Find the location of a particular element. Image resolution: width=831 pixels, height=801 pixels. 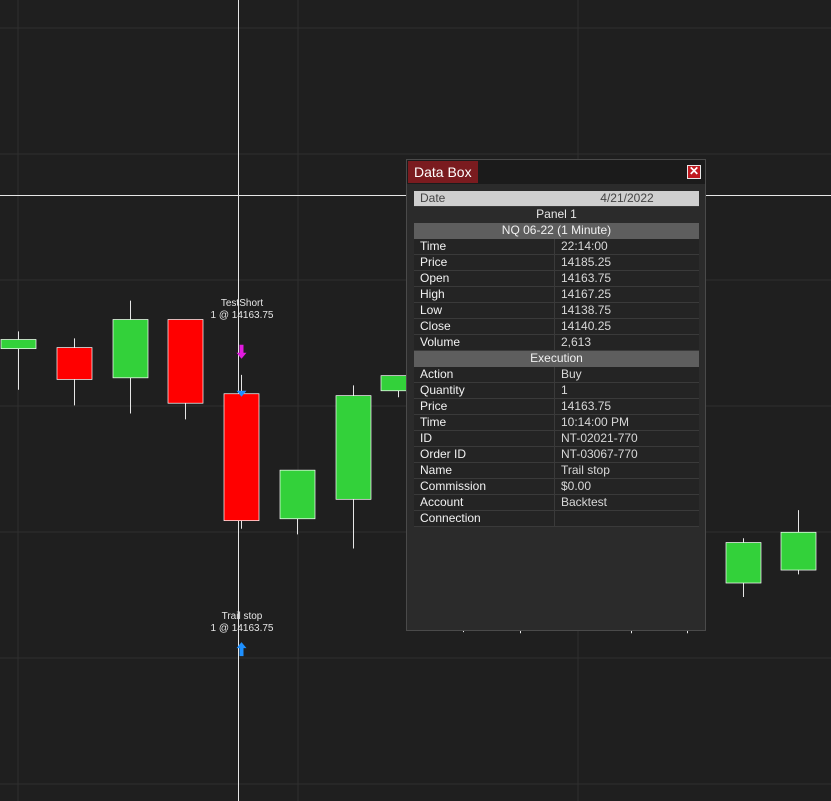

execution-field-label: Name is located at coordinates (484, 470).